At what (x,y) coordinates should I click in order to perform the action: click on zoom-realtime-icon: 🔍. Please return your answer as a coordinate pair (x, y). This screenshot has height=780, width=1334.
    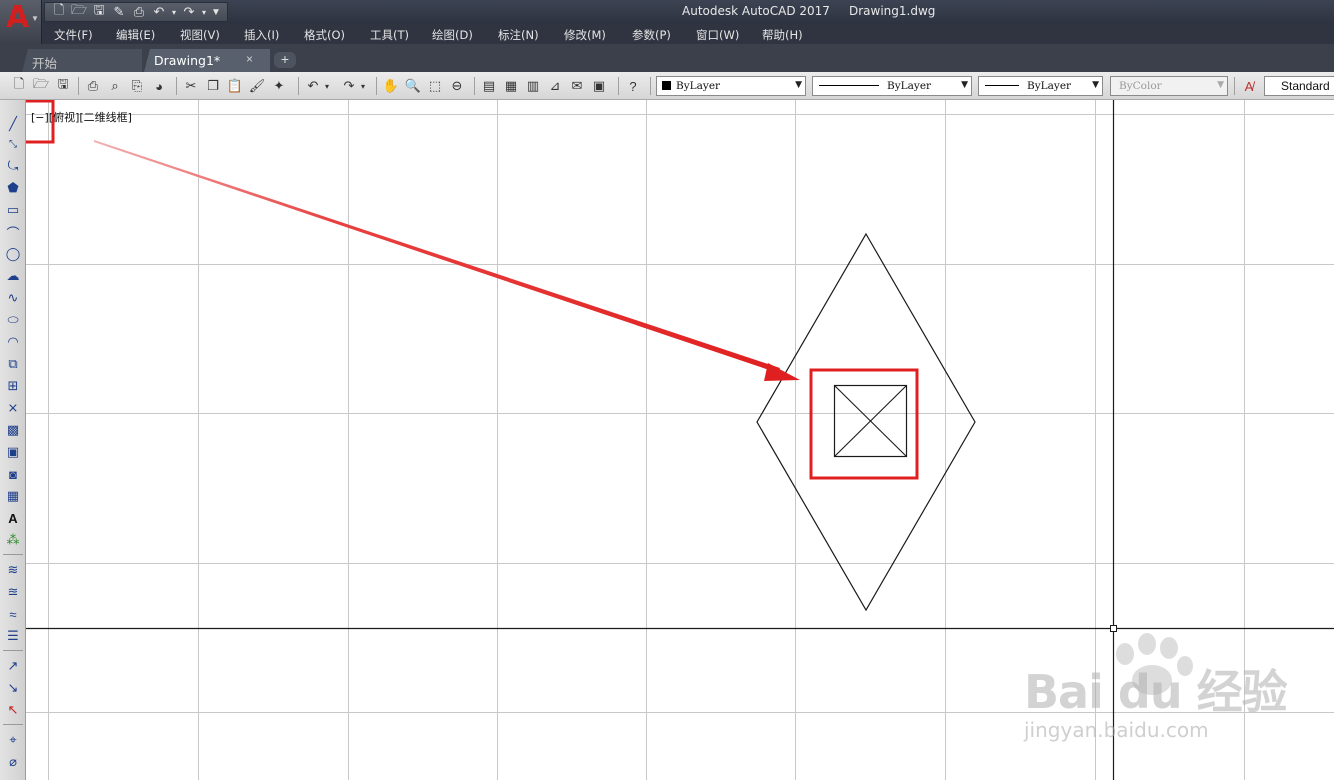
    Looking at the image, I should click on (413, 86).